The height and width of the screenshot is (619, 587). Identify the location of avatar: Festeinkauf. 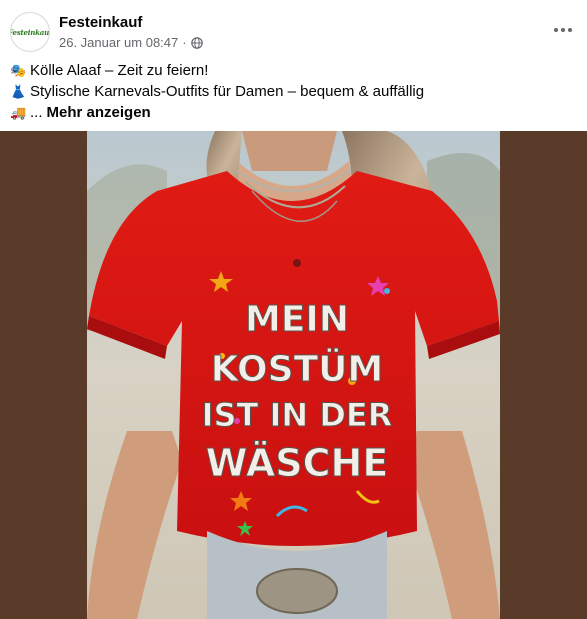
(30, 32).